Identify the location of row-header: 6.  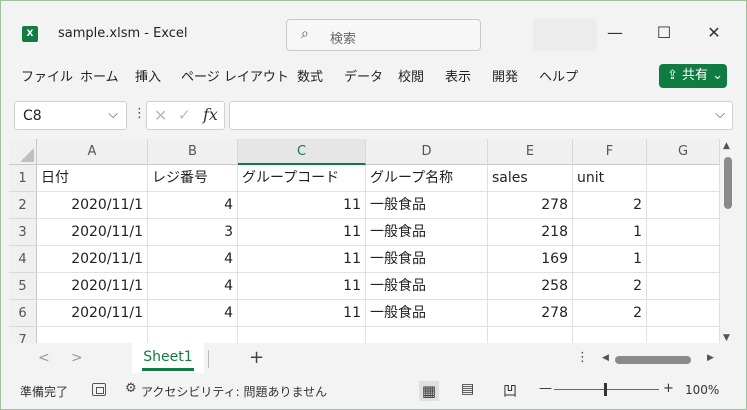
(23, 313).